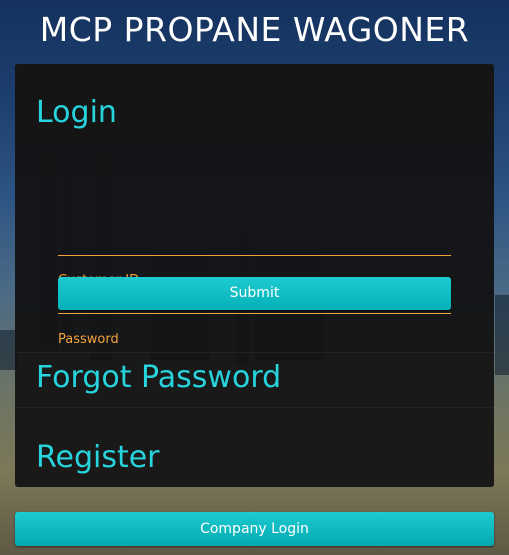 The width and height of the screenshot is (509, 555). Describe the element at coordinates (98, 457) in the screenshot. I see `register-link: Register` at that location.